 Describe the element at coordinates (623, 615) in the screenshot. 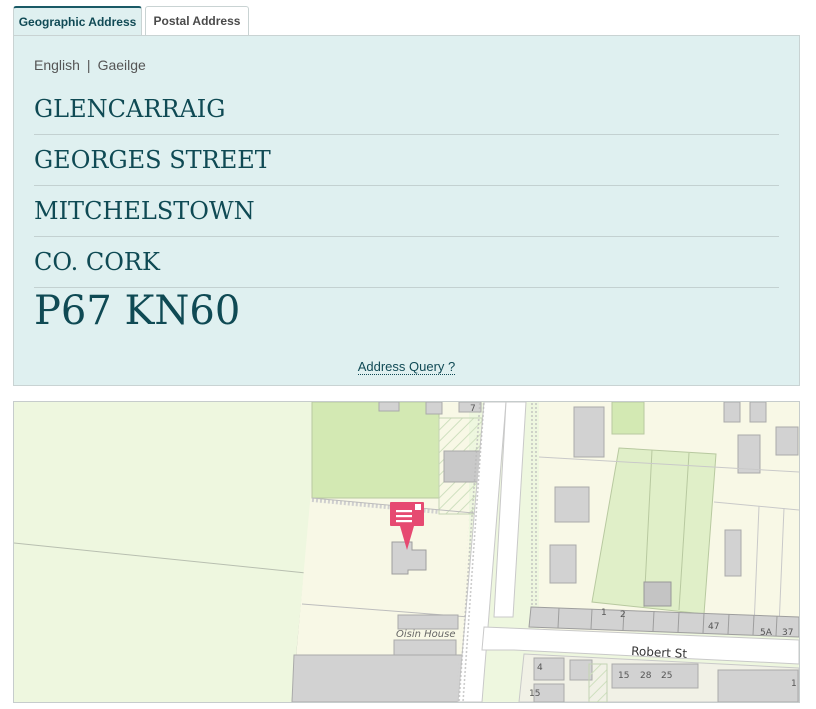

I see `house-number-2: 2` at that location.